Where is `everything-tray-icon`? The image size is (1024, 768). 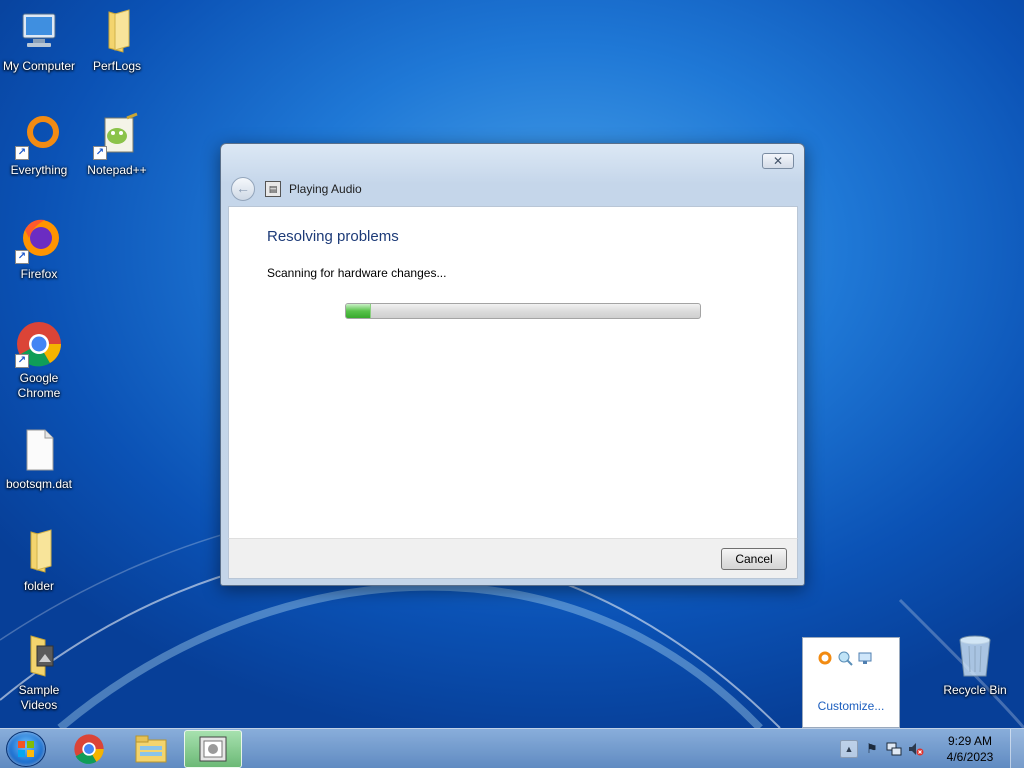
everything-tray-icon is located at coordinates (825, 658).